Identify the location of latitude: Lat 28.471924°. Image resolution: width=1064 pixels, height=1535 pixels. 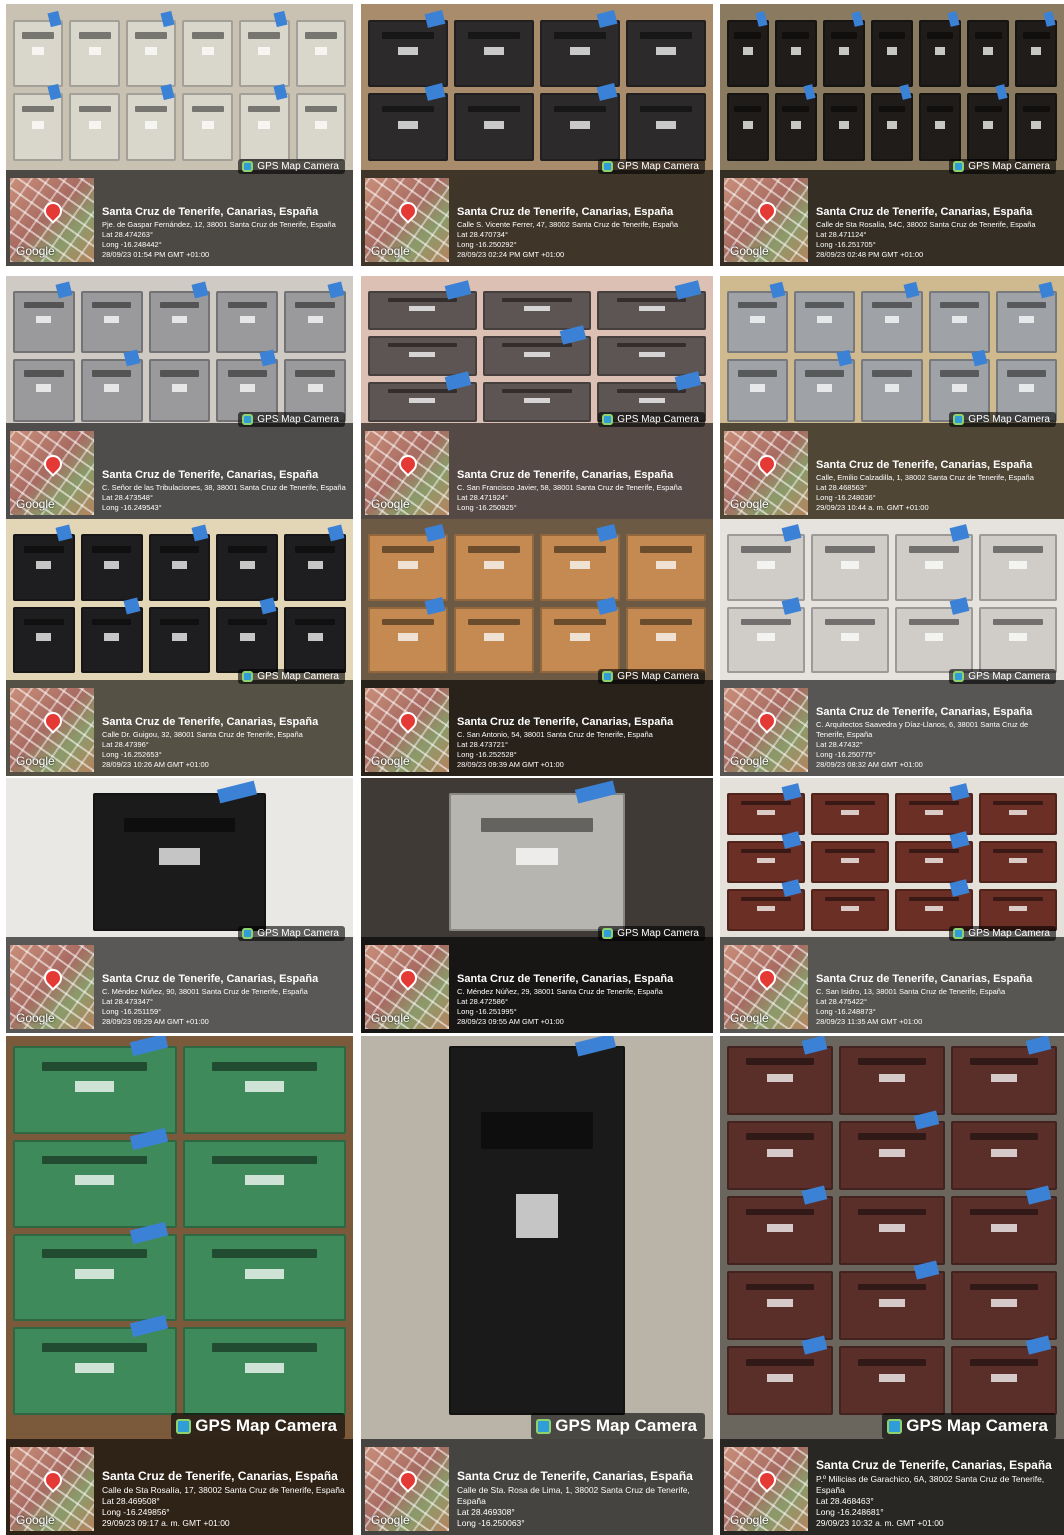
(482, 497).